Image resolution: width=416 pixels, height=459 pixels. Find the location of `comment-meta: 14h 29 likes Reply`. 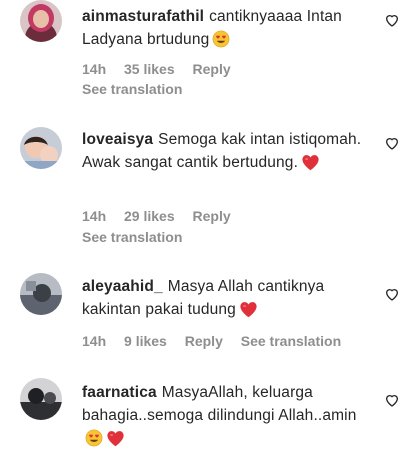

comment-meta: 14h 29 likes Reply is located at coordinates (163, 216).